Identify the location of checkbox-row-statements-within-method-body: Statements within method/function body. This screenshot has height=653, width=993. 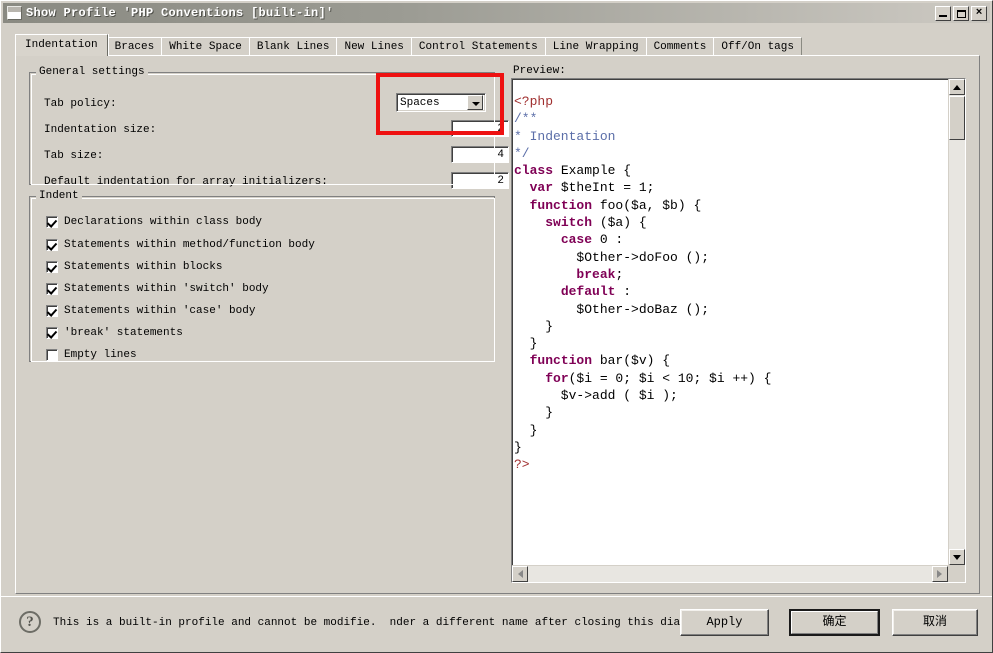
(180, 245).